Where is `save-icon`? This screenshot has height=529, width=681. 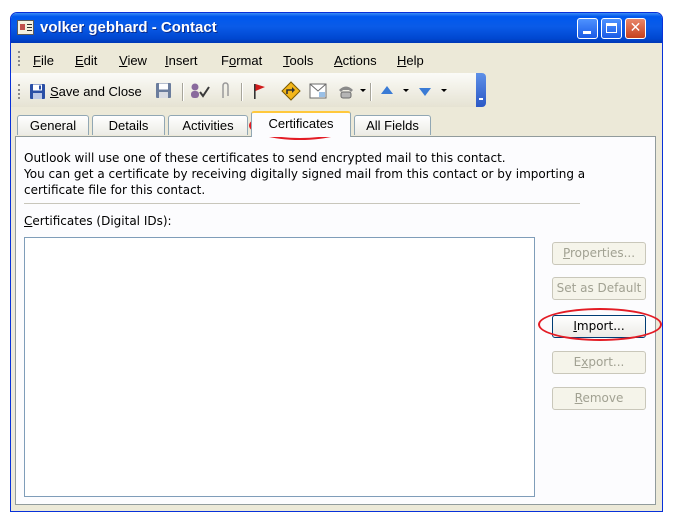 save-icon is located at coordinates (163, 90).